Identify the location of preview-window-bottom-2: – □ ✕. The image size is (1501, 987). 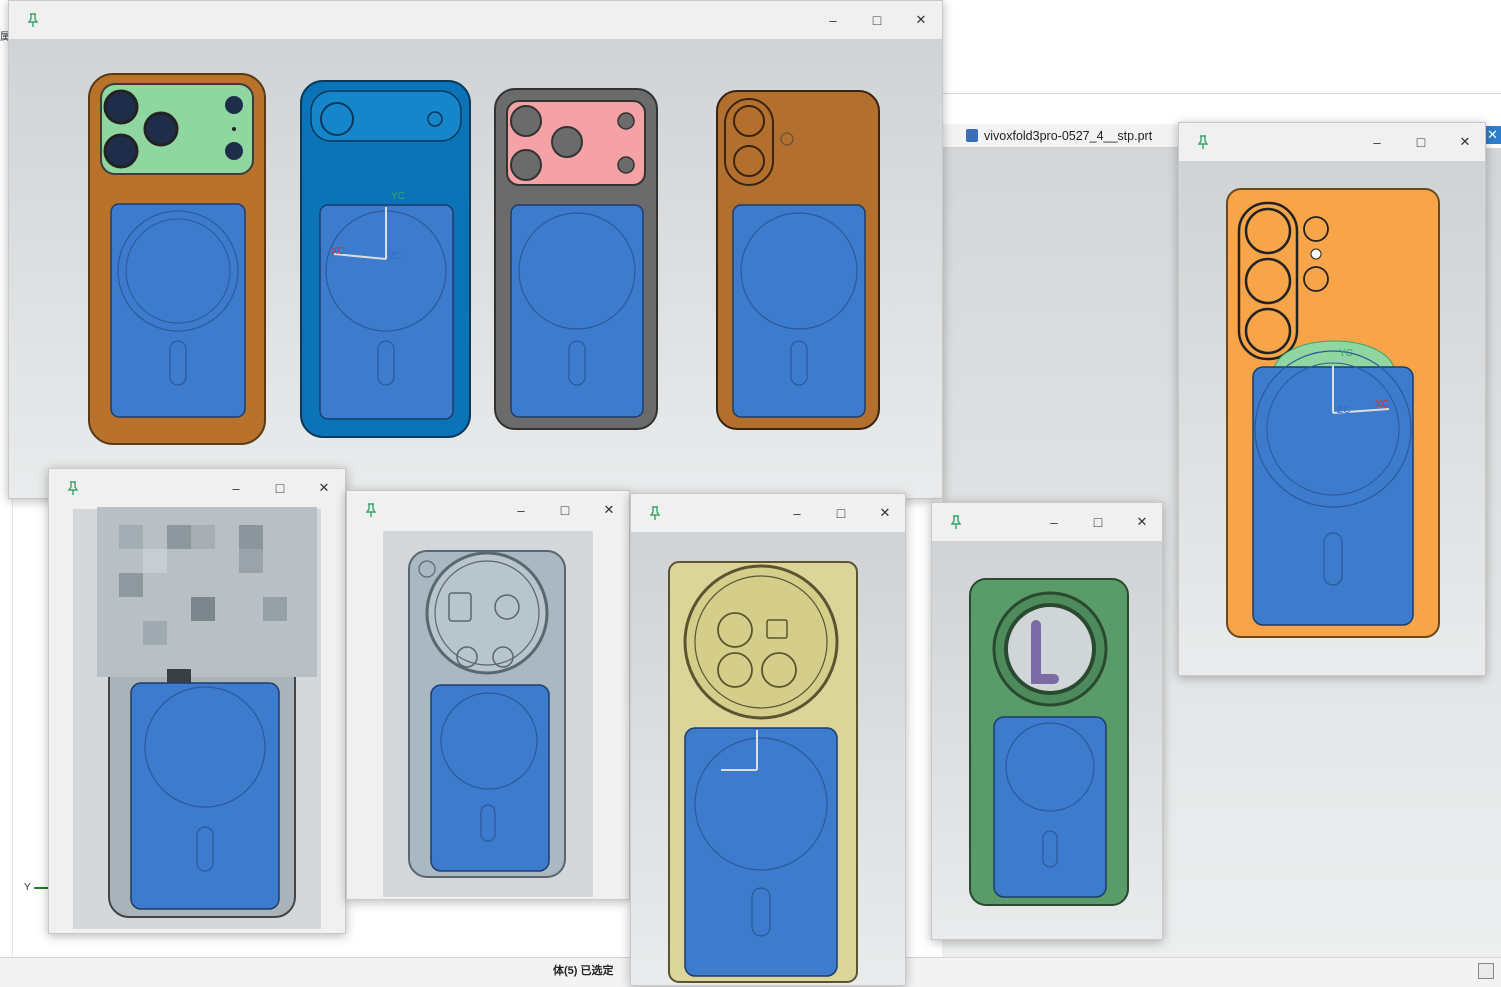
(488, 695).